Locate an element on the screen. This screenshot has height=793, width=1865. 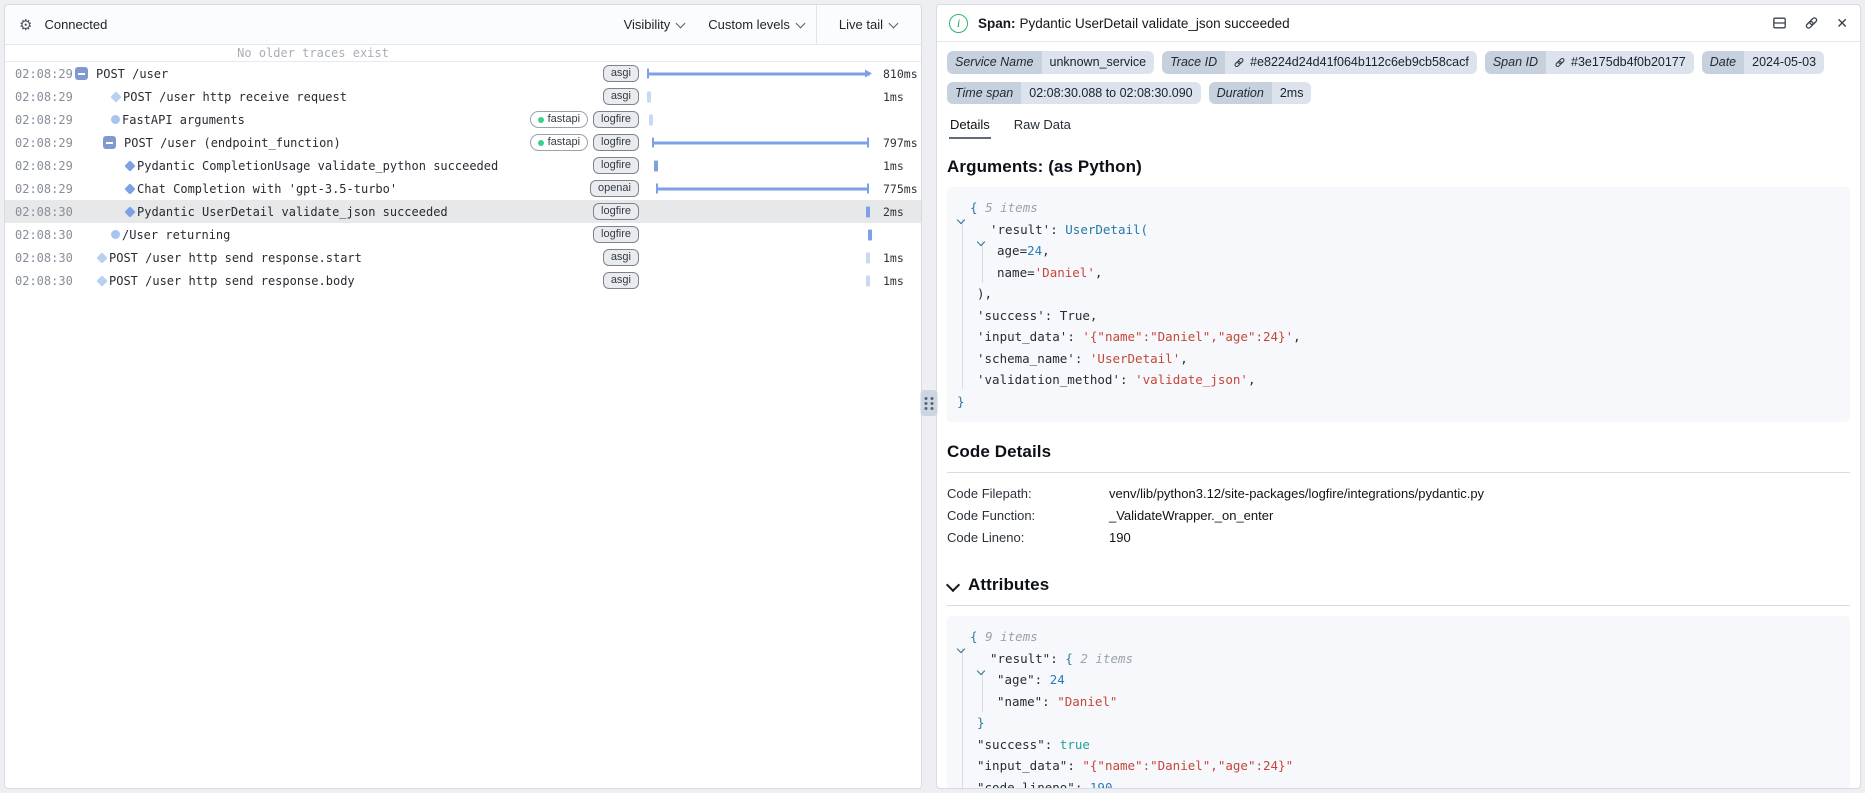
trace-row-main: POST /user http send response.body asgi is located at coordinates (360, 280).